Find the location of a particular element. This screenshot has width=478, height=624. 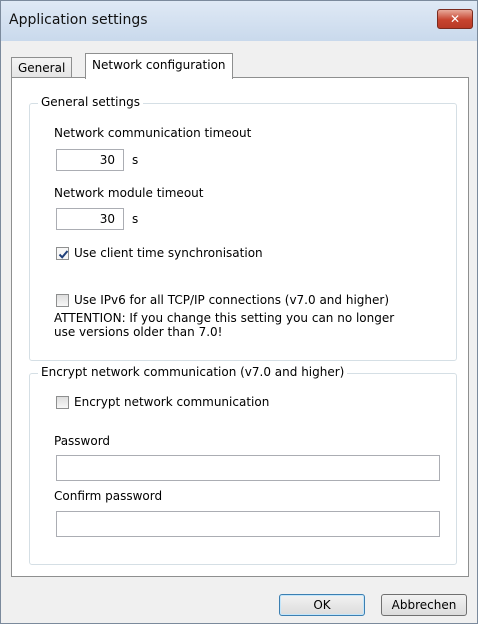

confirm-password-field is located at coordinates (248, 524).